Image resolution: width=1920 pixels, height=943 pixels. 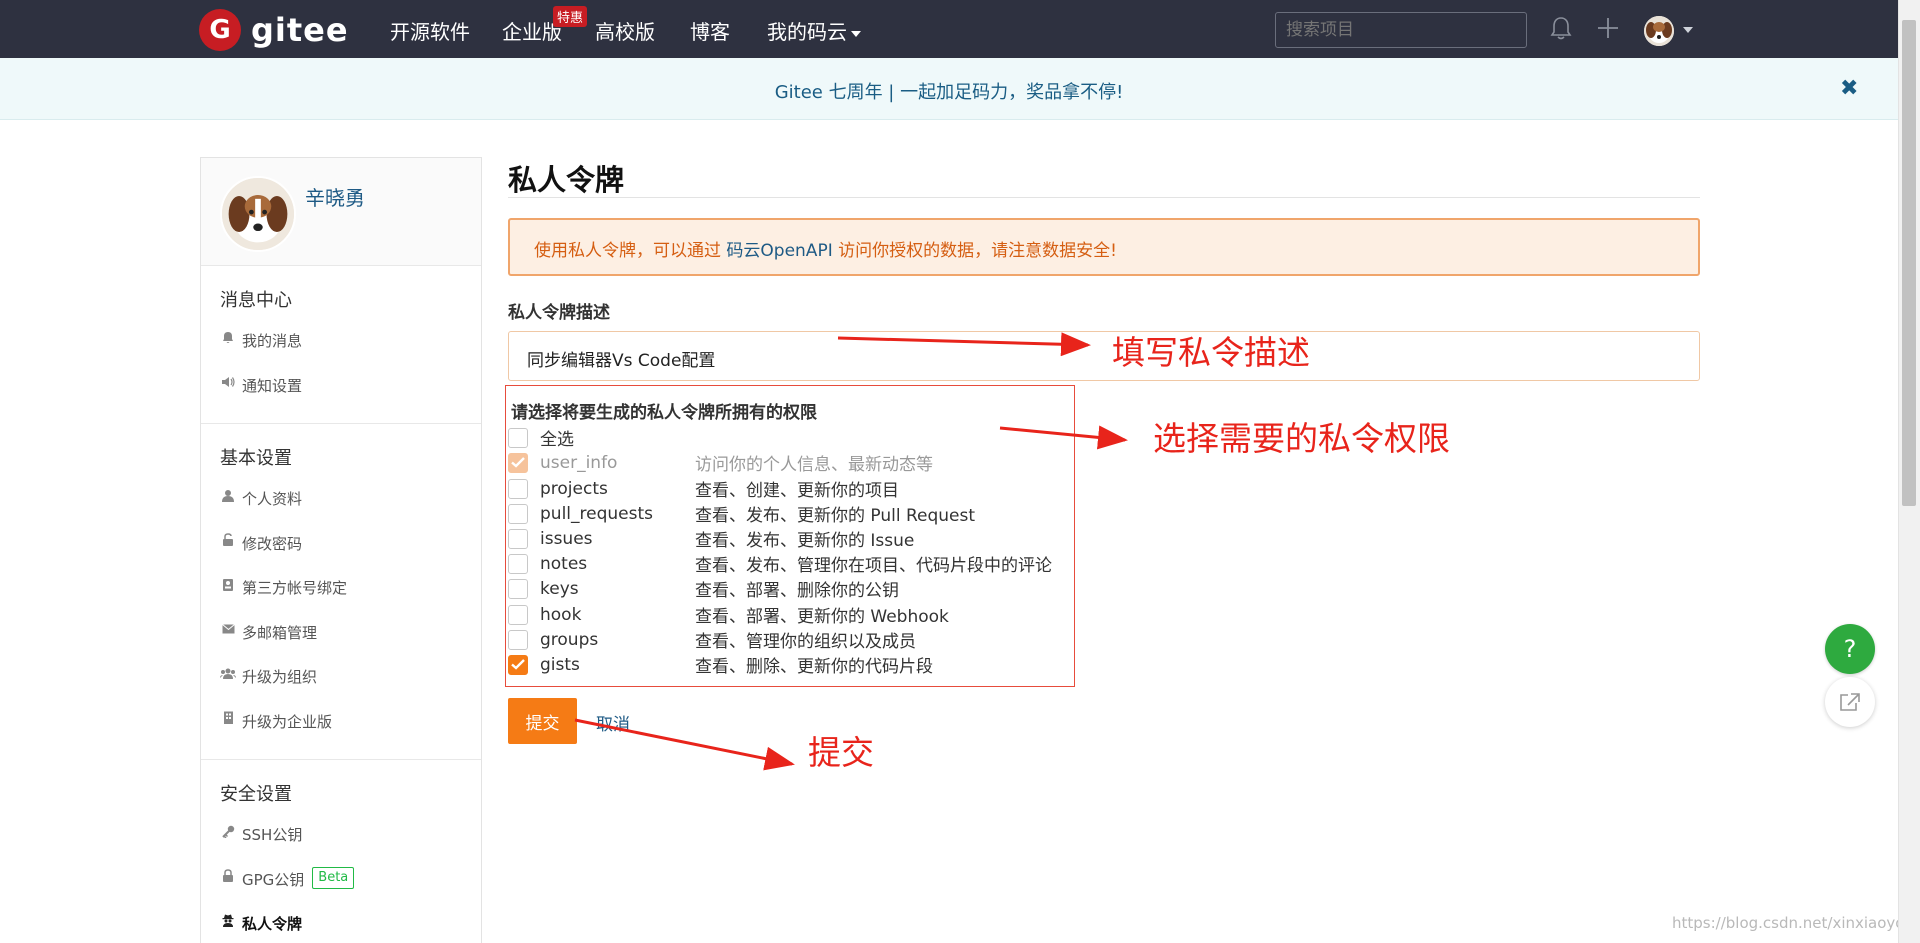 What do you see at coordinates (805, 642) in the screenshot?
I see `perm-desc: 查看、管理你的组织以及成员` at bounding box center [805, 642].